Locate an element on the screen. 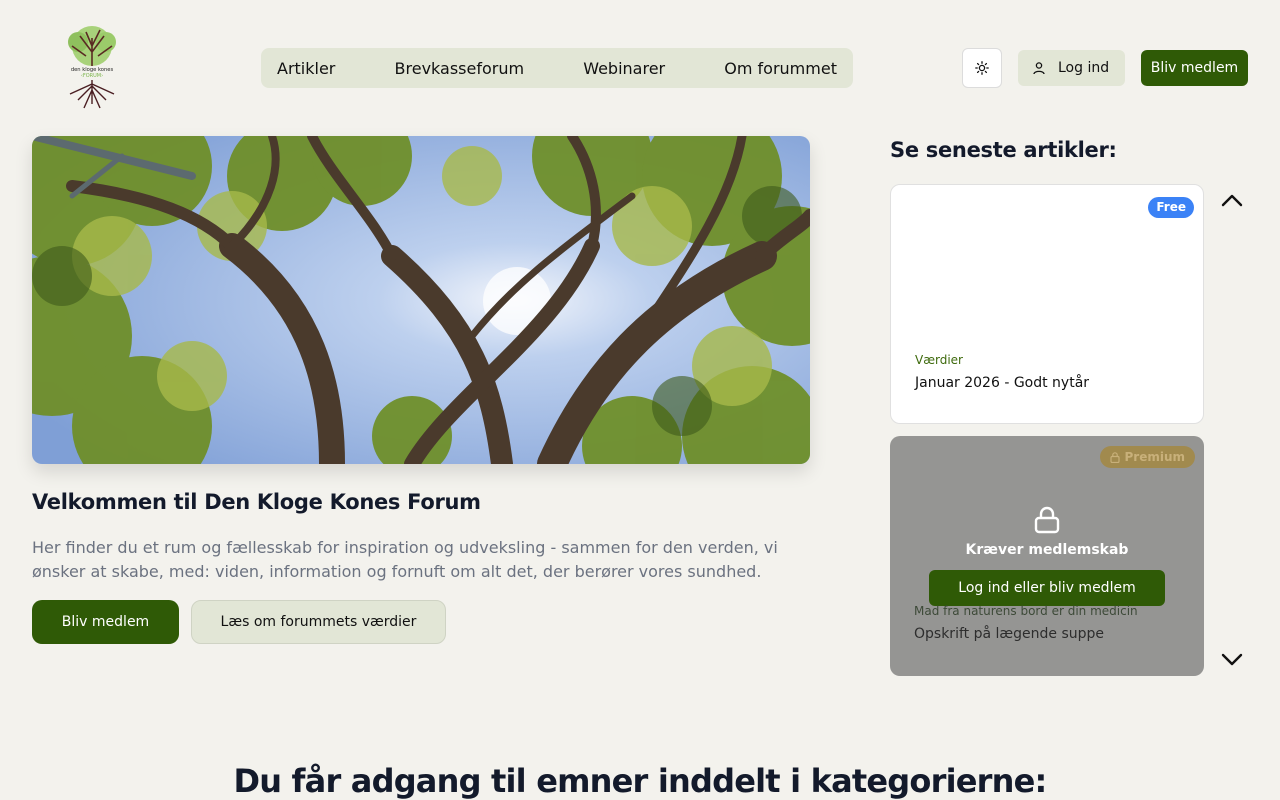  nav-item-om-forummet: Om forummet is located at coordinates (780, 68).